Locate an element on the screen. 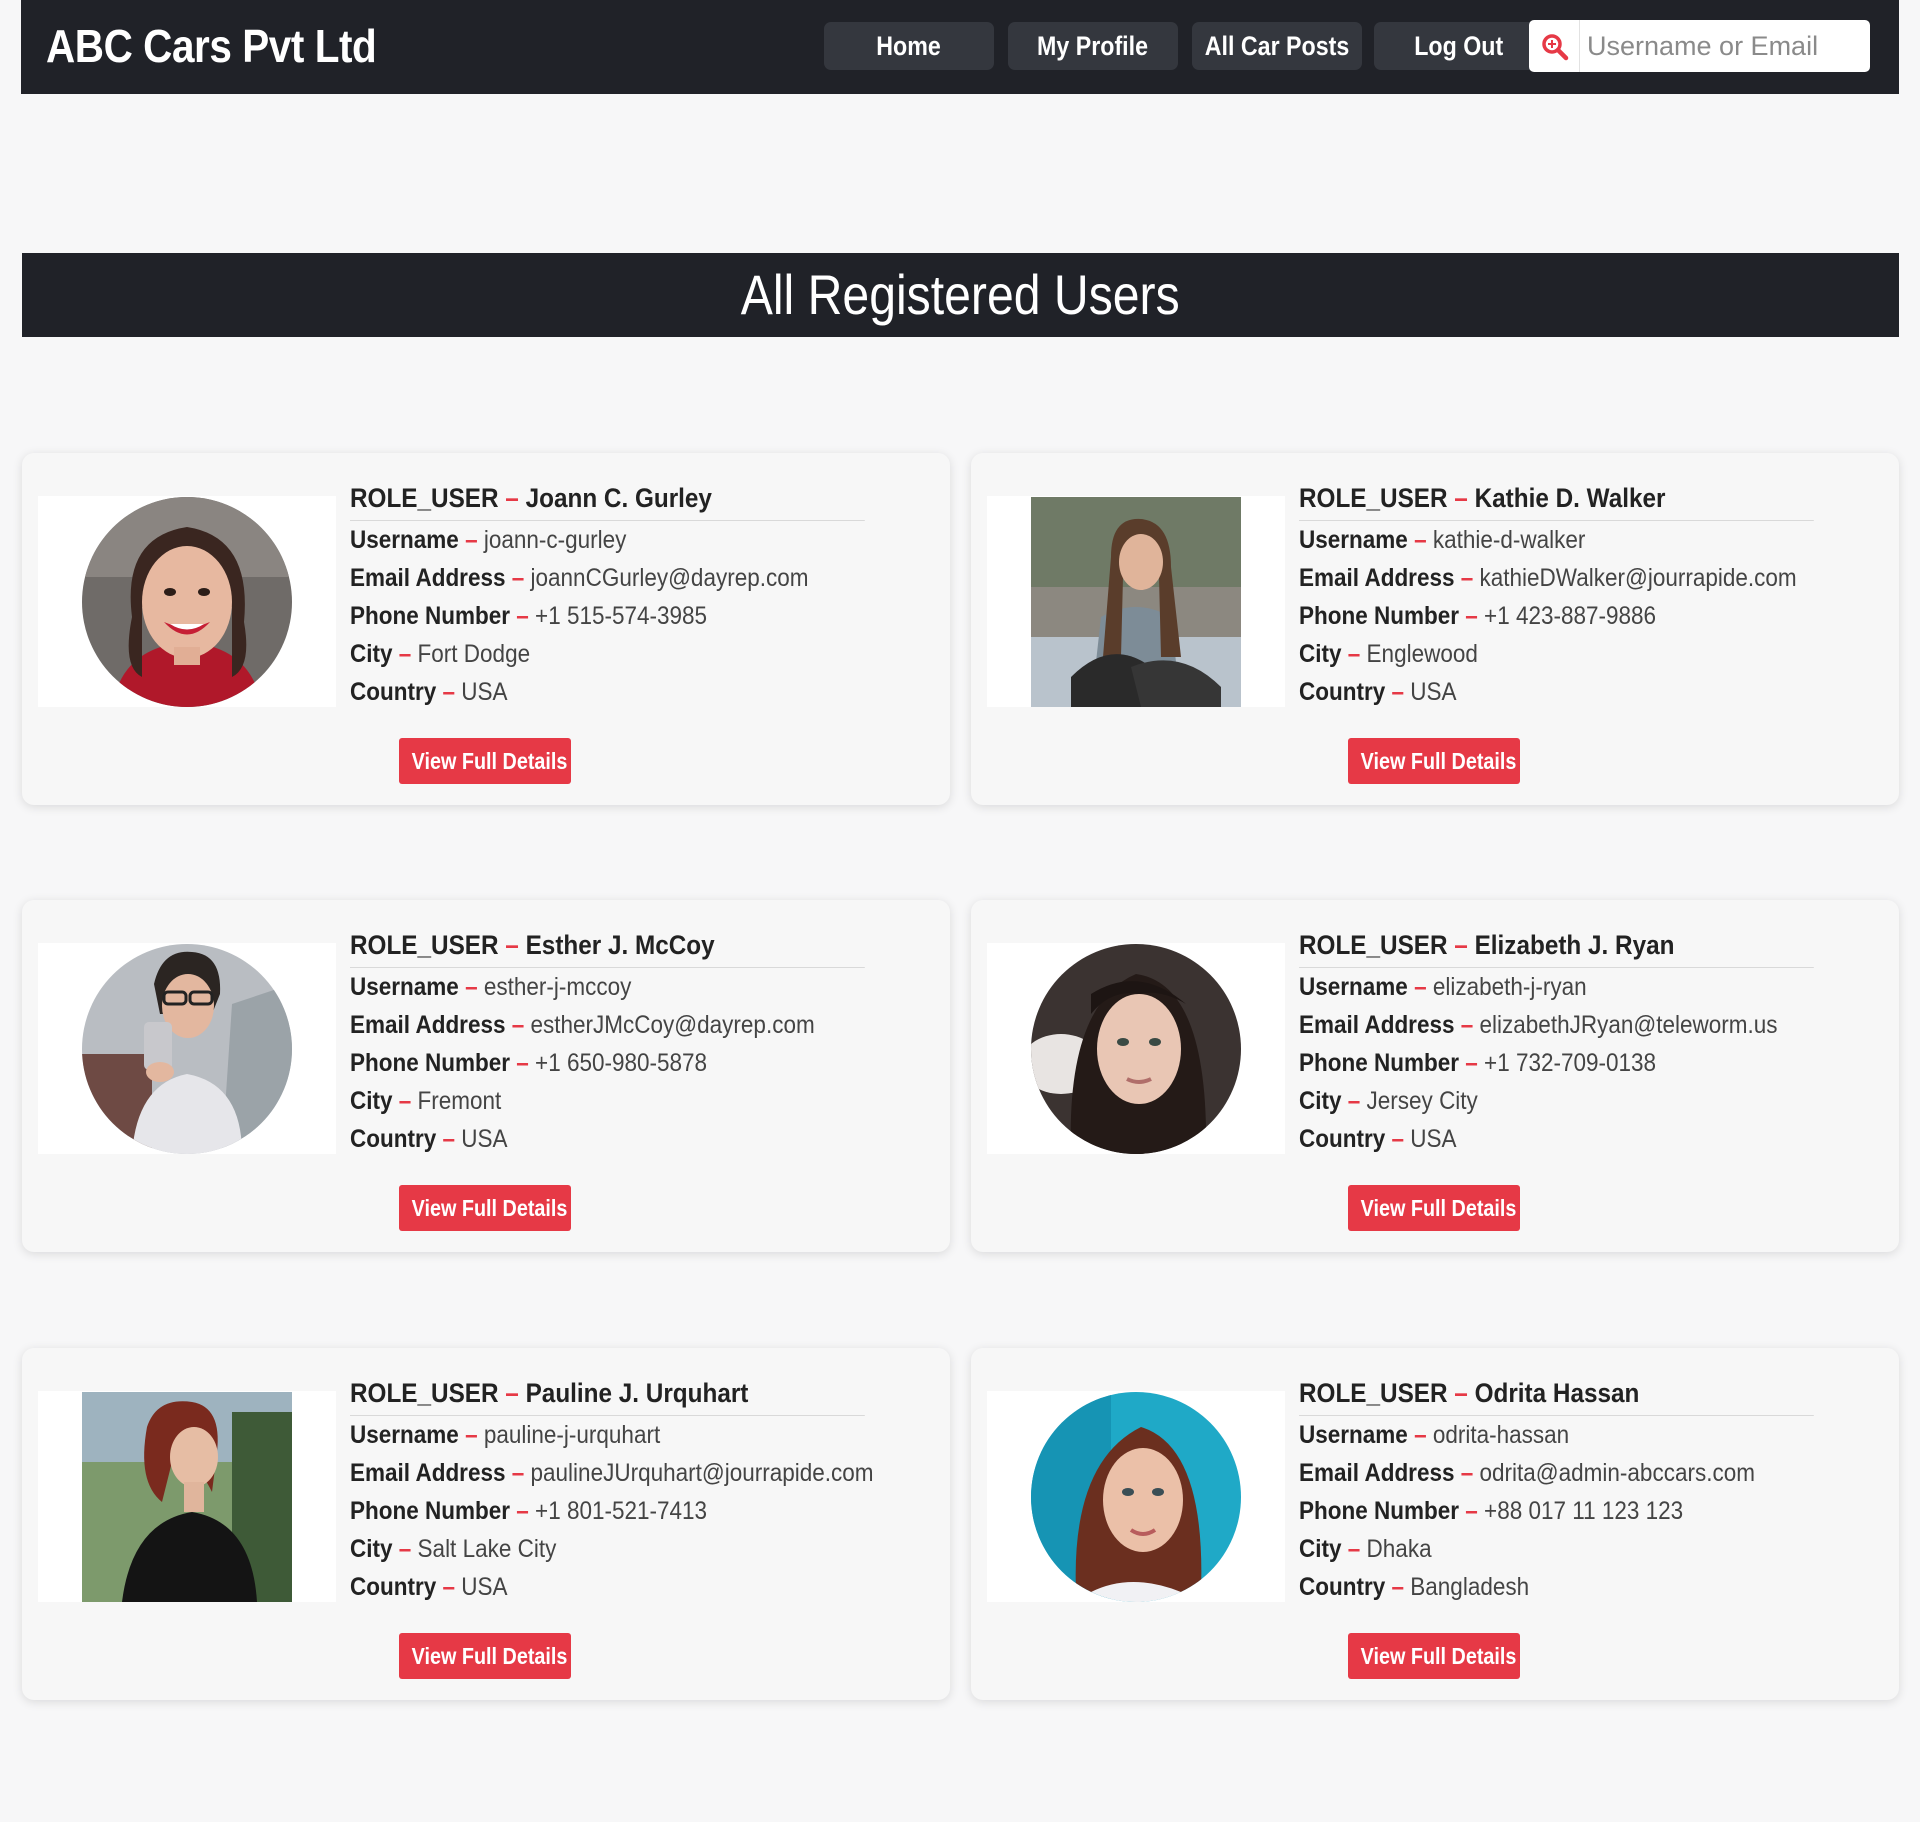  search-input is located at coordinates (1724, 46).